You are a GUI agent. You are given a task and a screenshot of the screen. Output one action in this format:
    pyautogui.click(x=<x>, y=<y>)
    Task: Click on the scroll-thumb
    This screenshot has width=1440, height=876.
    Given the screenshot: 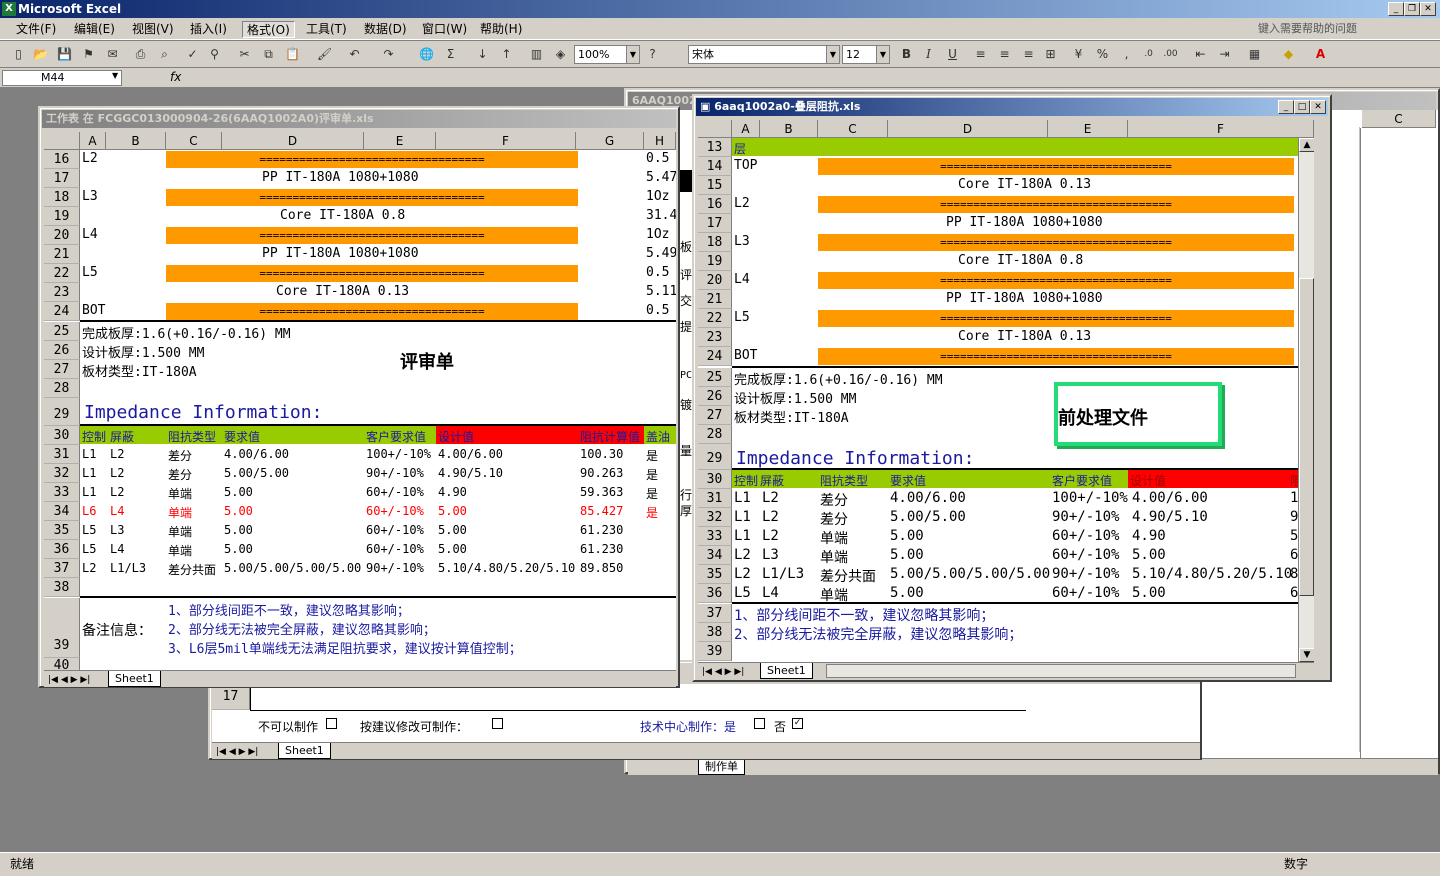 What is the action you would take?
    pyautogui.click(x=1306, y=437)
    